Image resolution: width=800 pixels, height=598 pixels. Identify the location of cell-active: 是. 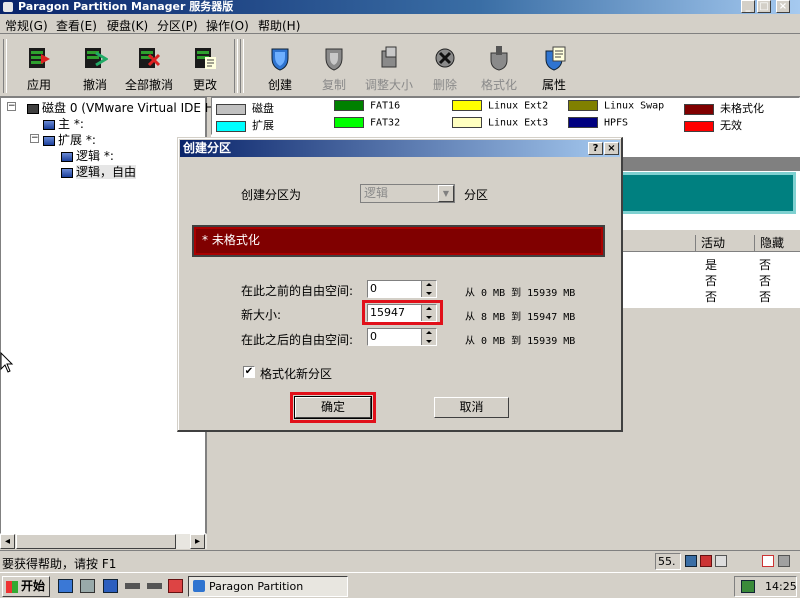
(711, 265).